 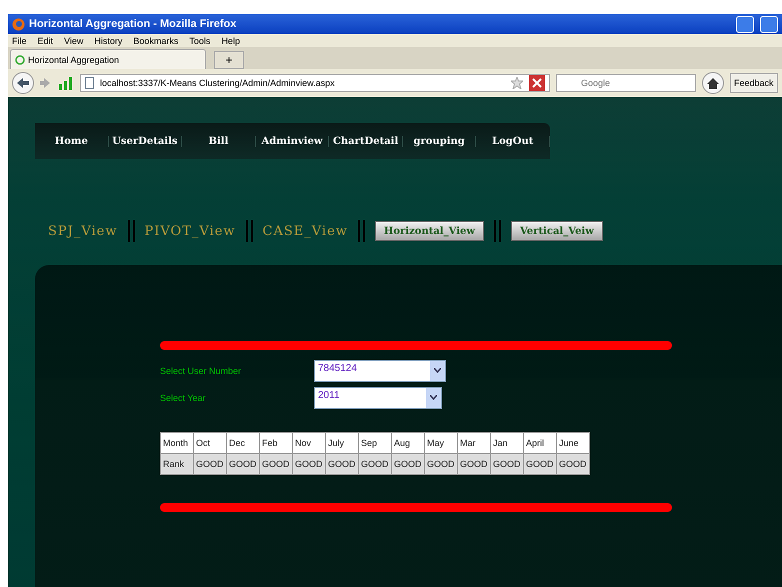 I want to click on table-cell: Sep, so click(x=375, y=443).